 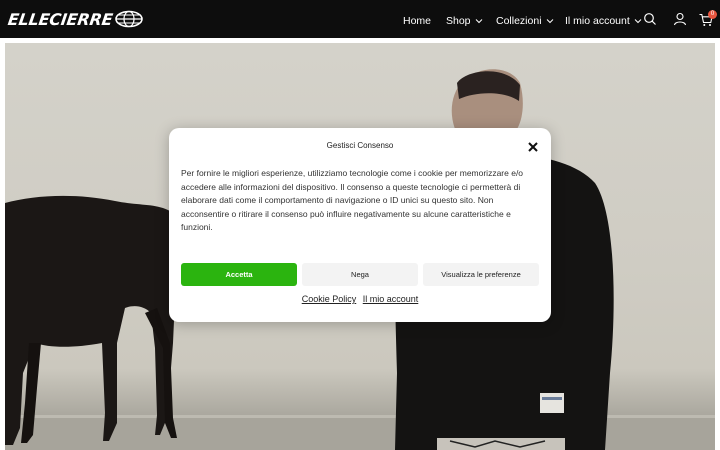 I want to click on view-preferences-button: Visualizza le preferenze, so click(x=481, y=274).